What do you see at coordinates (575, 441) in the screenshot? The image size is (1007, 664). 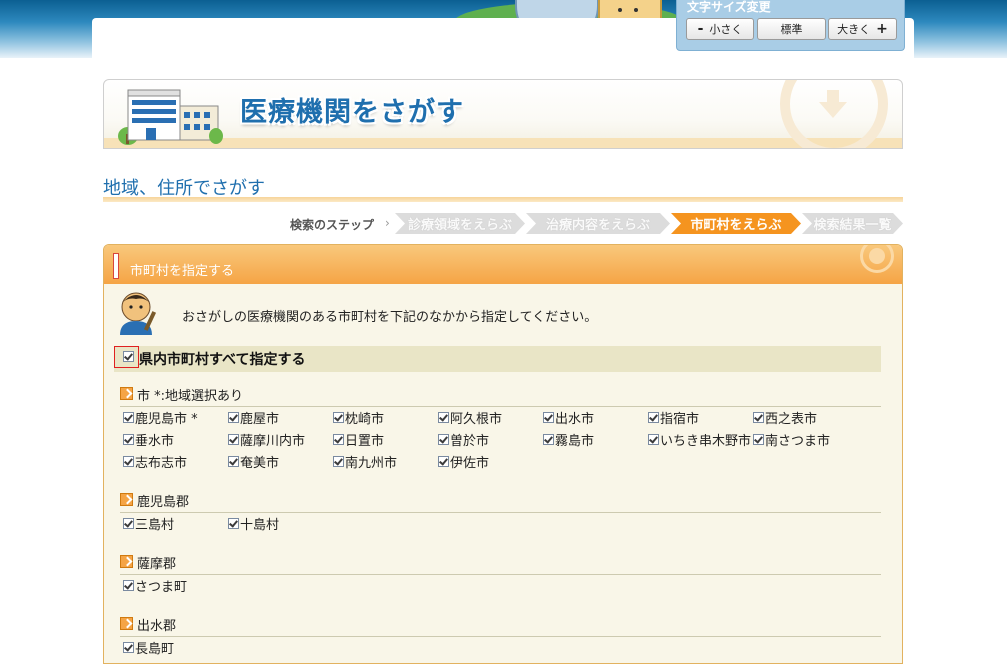 I see `municipality-label: 霧島市` at bounding box center [575, 441].